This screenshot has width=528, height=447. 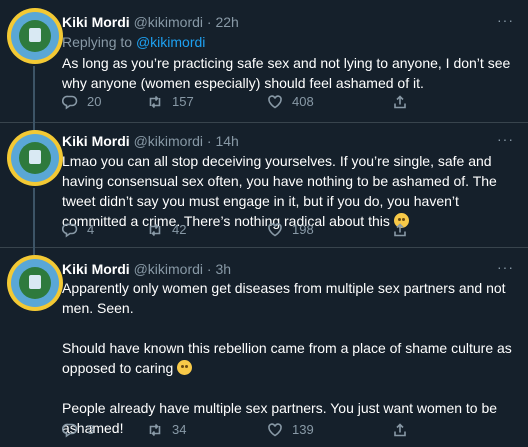 I want to click on retweet-button: 42, so click(x=207, y=230).